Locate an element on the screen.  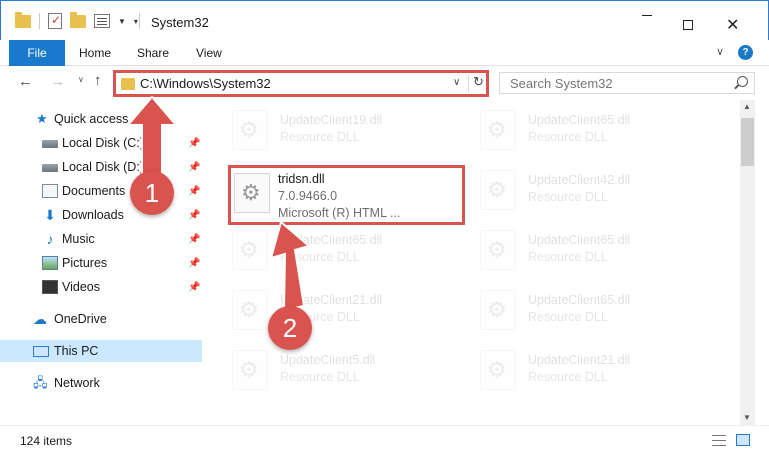
help-icon: ? is located at coordinates (745, 52).